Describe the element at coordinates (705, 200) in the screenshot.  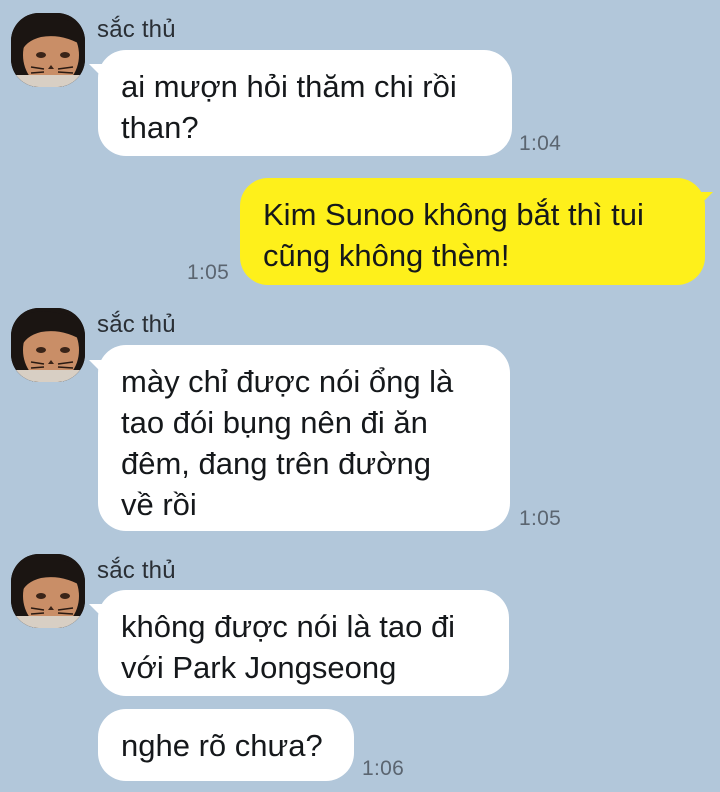
I see `bubble-tail` at that location.